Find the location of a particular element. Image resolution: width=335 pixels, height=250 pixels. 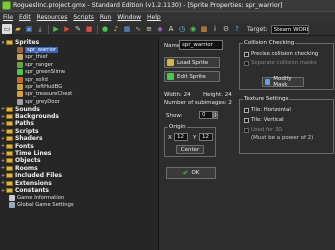

tree-item-label: Game Information is located at coordinates (41, 197).